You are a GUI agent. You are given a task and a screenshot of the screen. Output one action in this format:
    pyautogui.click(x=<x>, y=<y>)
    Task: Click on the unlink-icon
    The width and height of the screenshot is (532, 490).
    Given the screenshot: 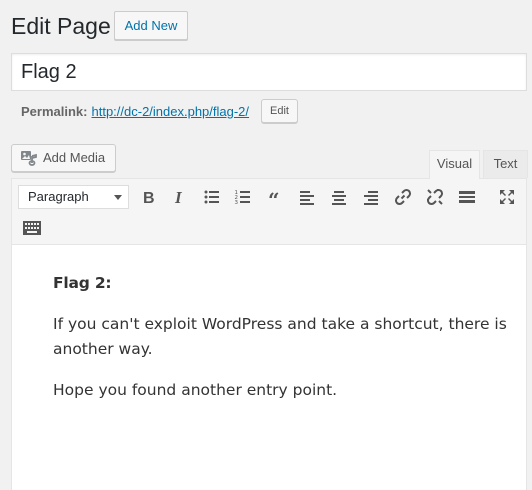 What is the action you would take?
    pyautogui.click(x=435, y=197)
    